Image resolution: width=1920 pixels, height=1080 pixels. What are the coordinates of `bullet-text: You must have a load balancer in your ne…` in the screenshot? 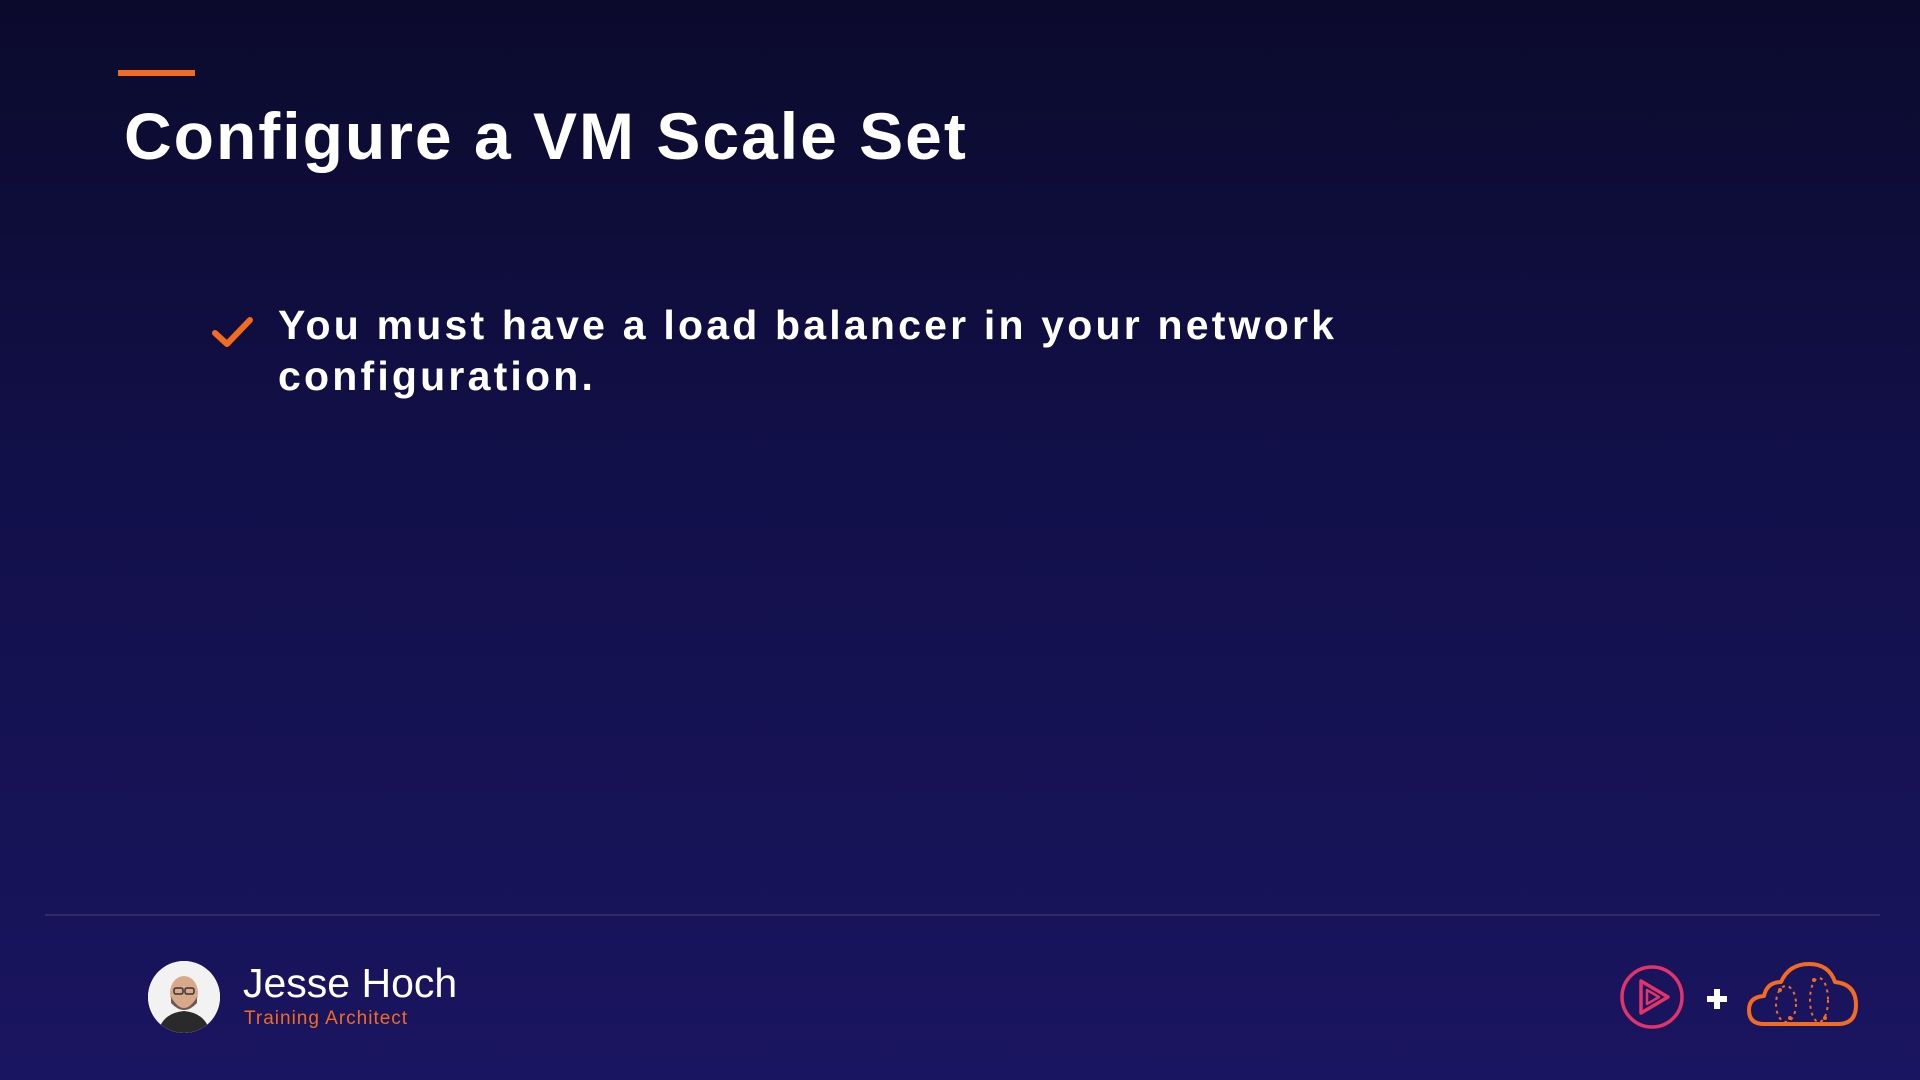 It's located at (808, 350).